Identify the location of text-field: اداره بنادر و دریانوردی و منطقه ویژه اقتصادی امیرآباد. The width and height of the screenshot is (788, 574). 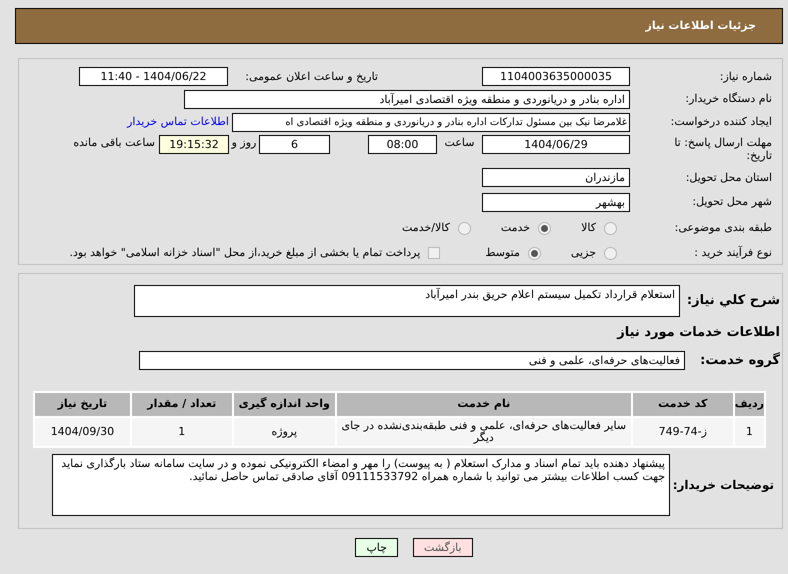
(407, 100).